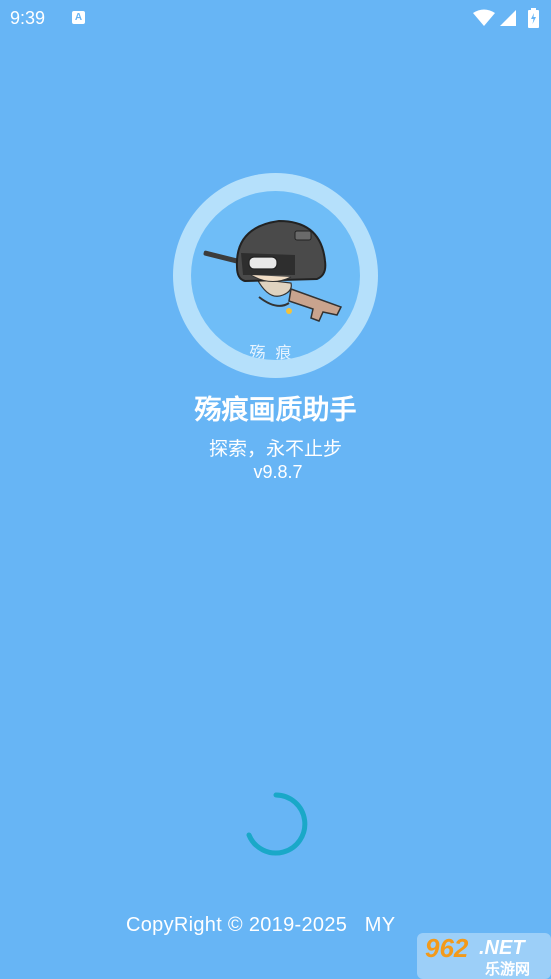 The width and height of the screenshot is (551, 979). I want to click on svg-text: 962, so click(447, 948).